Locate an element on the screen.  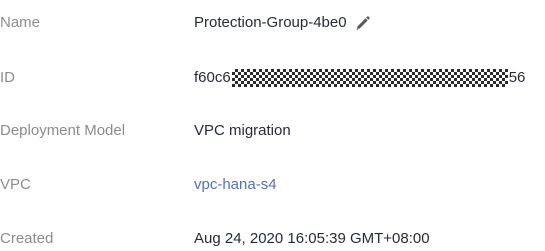
vpc-row: VPC vpc-hana-s4 is located at coordinates (272, 185).